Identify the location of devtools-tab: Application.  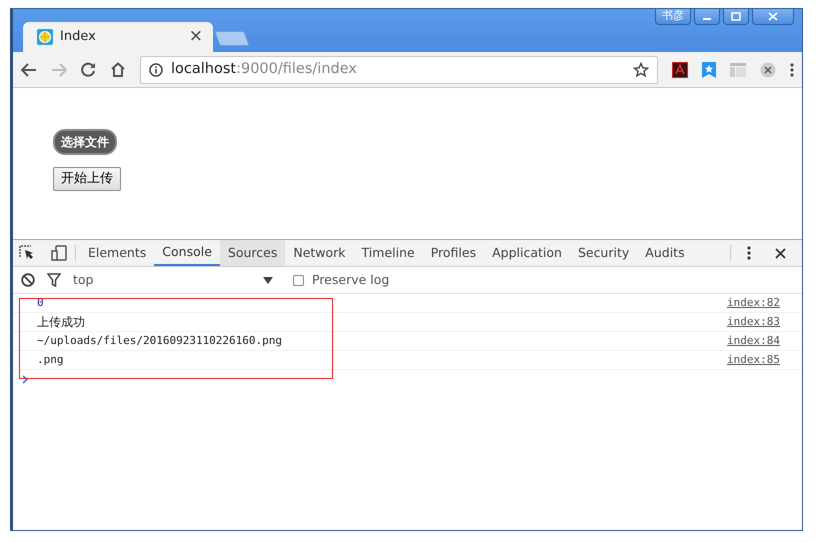
(527, 253).